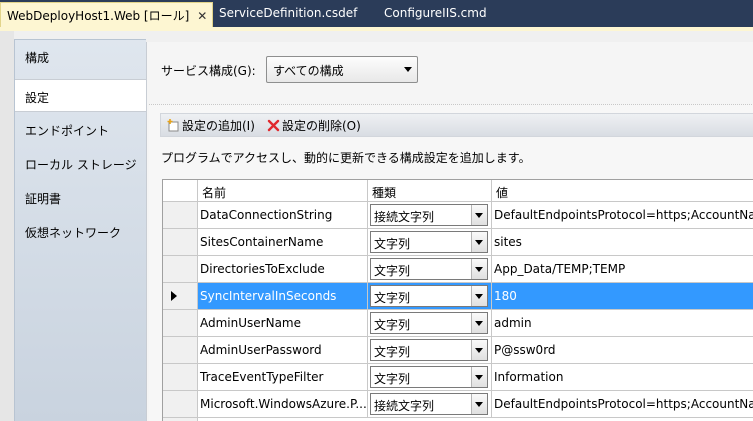 This screenshot has width=753, height=421. I want to click on nav-gutter, so click(7, 226).